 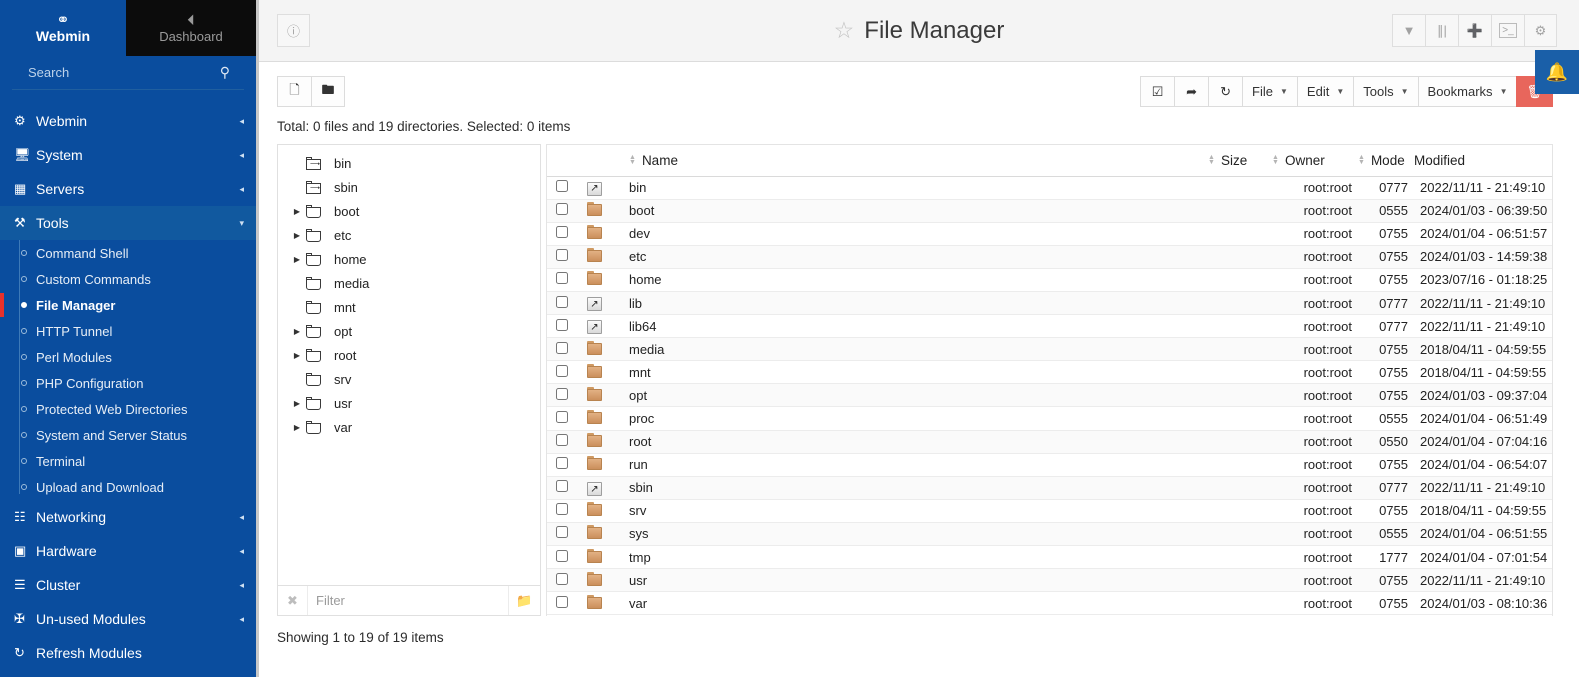 I want to click on sidebar-item-system-and-server-status: System and Server Status, so click(x=128, y=435).